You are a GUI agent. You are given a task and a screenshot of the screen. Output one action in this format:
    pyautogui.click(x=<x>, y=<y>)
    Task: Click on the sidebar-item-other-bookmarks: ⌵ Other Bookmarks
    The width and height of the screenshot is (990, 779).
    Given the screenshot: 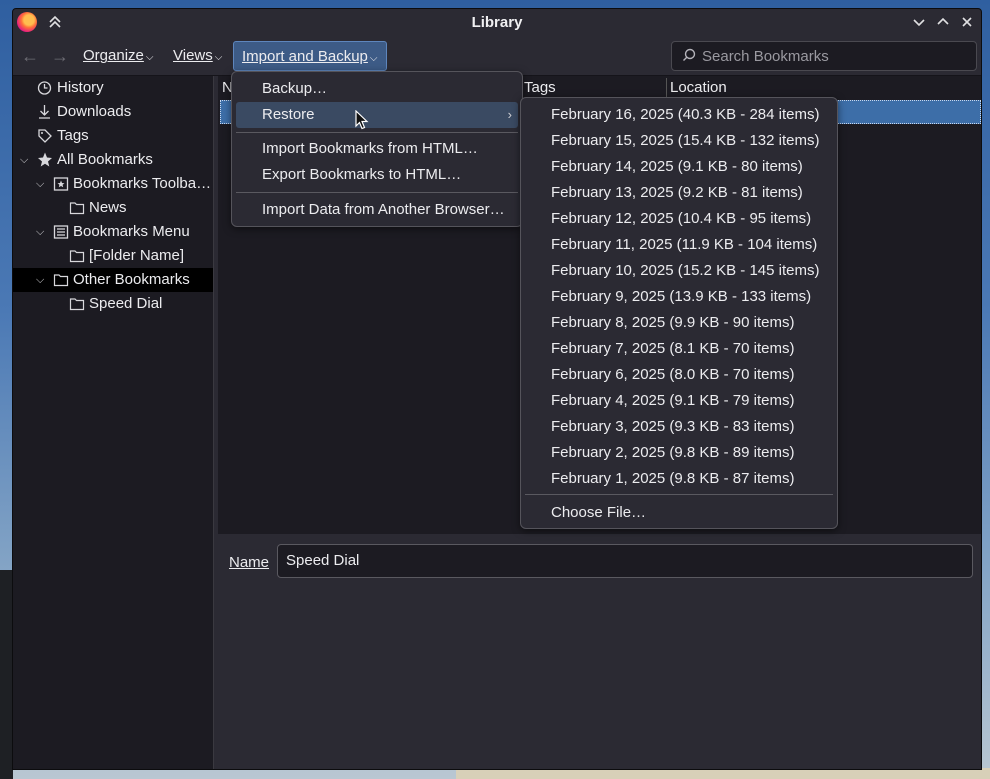 What is the action you would take?
    pyautogui.click(x=113, y=280)
    